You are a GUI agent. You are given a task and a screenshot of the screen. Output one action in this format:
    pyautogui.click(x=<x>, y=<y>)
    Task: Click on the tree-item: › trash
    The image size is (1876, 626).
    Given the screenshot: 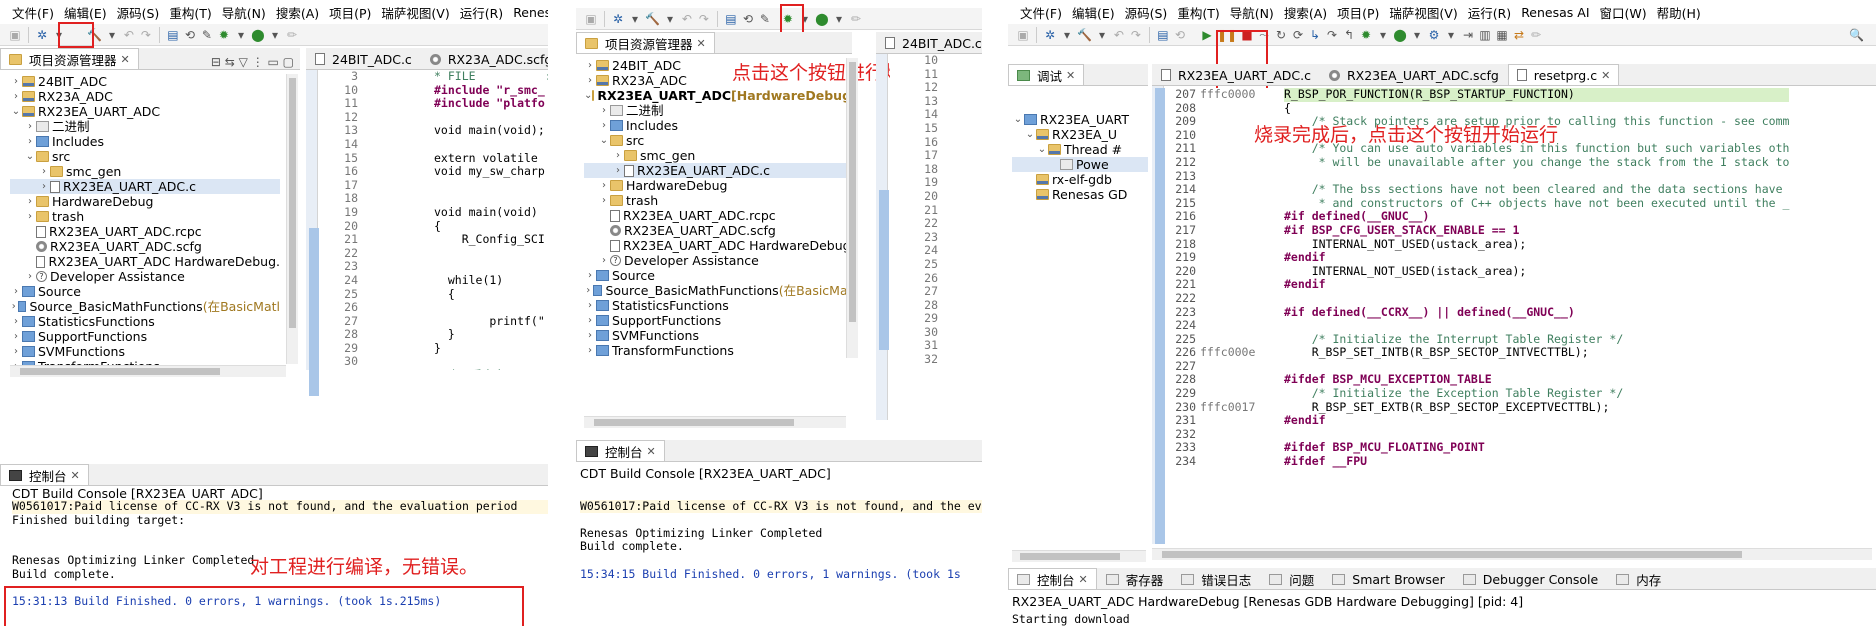 What is the action you would take?
    pyautogui.click(x=145, y=216)
    